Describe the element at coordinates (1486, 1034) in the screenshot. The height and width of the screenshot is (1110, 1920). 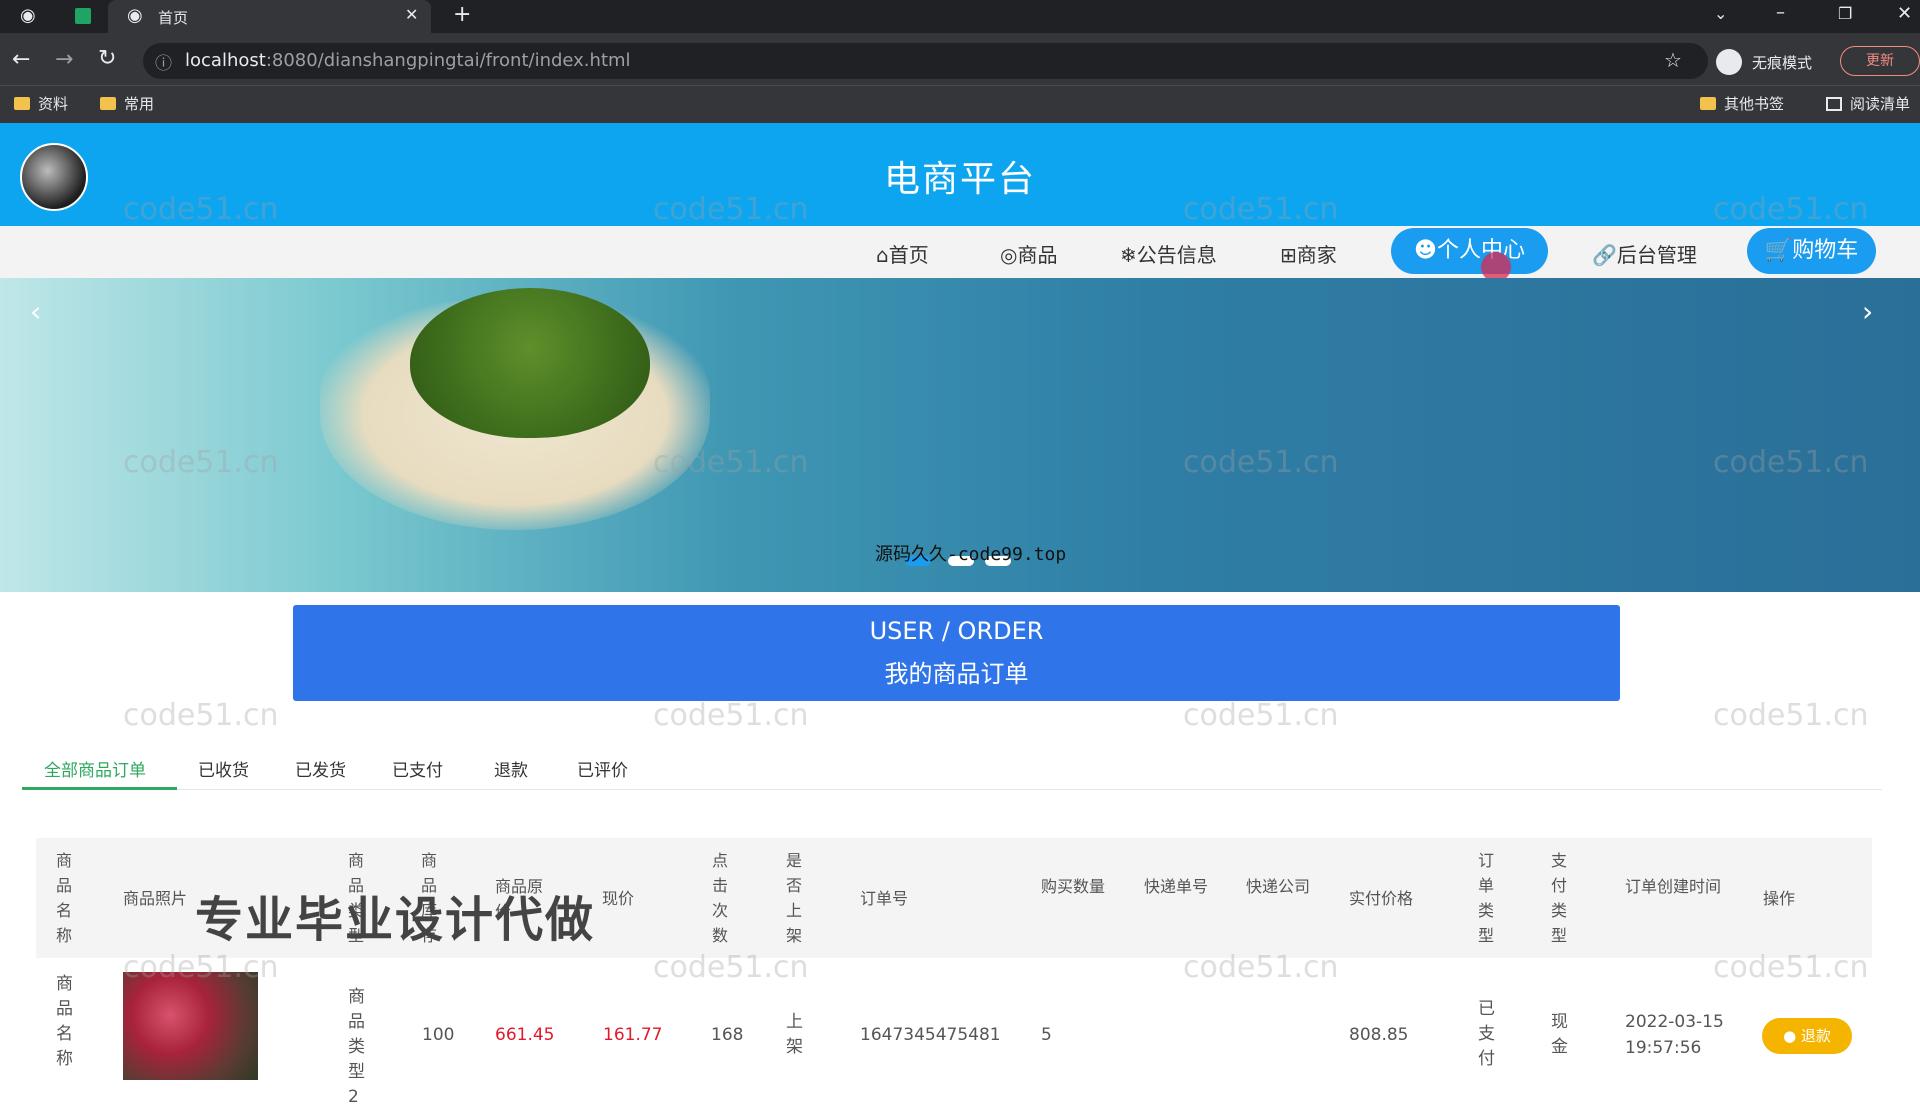
I see `cell-order-type: 已支付` at that location.